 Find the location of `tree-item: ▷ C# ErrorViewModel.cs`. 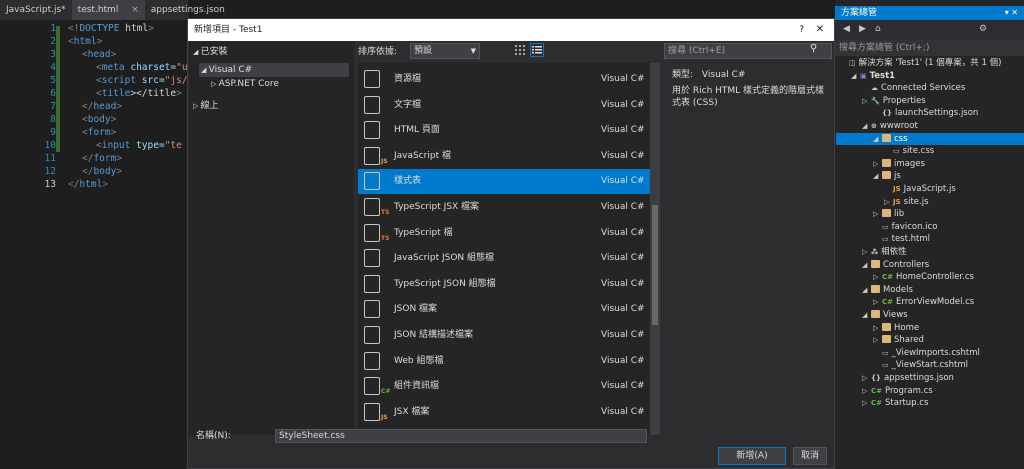

tree-item: ▷ C# ErrorViewModel.cs is located at coordinates (930, 302).